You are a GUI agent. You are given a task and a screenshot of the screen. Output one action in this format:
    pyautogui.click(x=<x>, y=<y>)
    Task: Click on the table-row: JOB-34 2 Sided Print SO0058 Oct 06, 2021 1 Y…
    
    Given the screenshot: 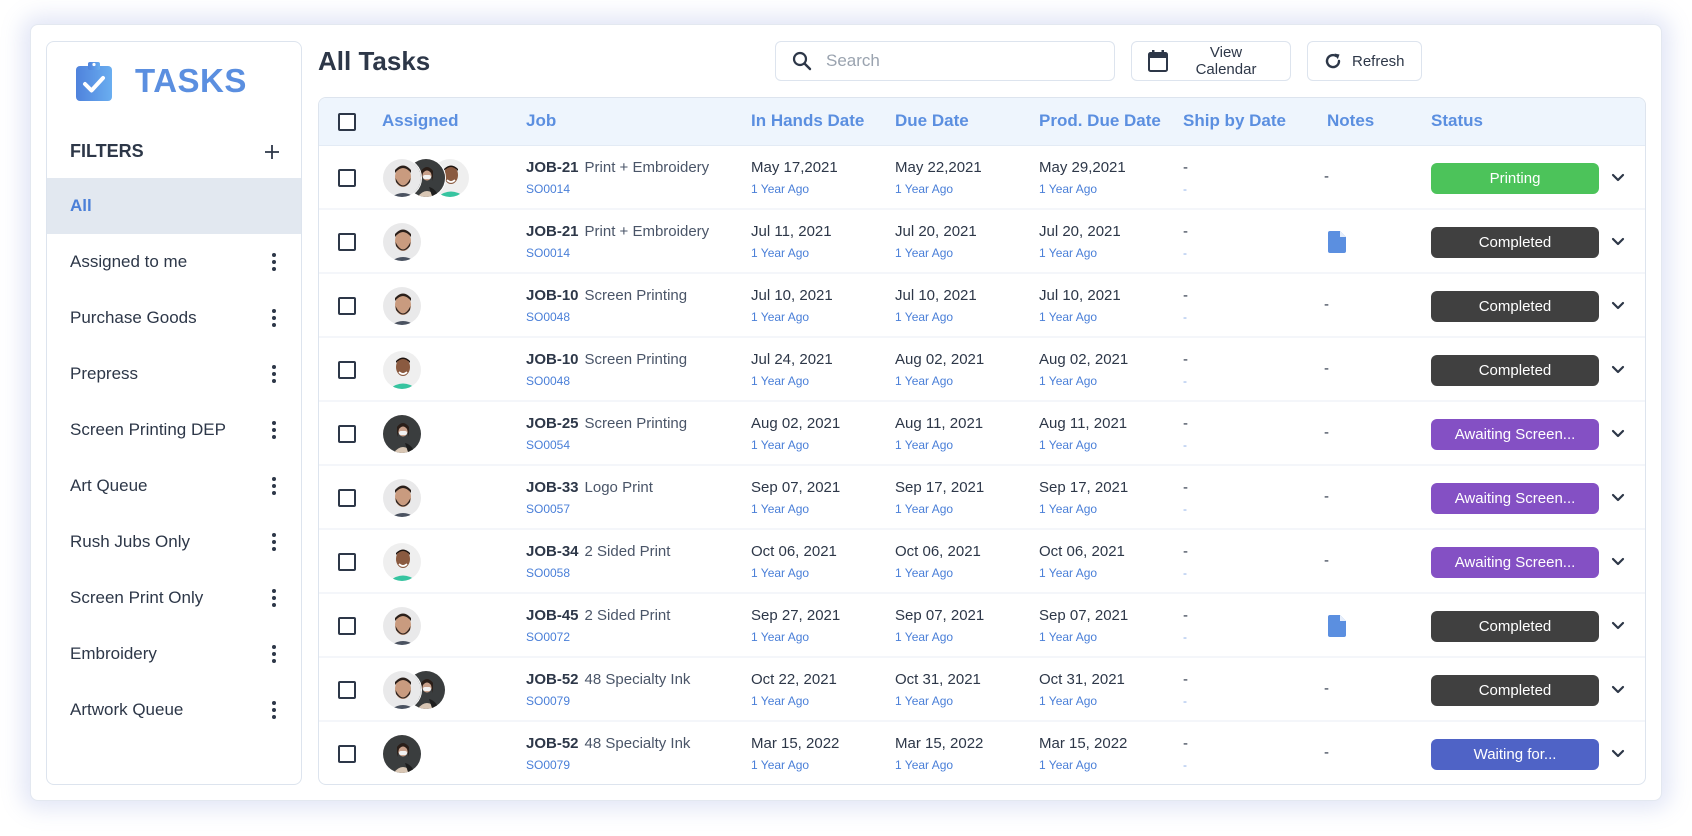 What is the action you would take?
    pyautogui.click(x=982, y=562)
    